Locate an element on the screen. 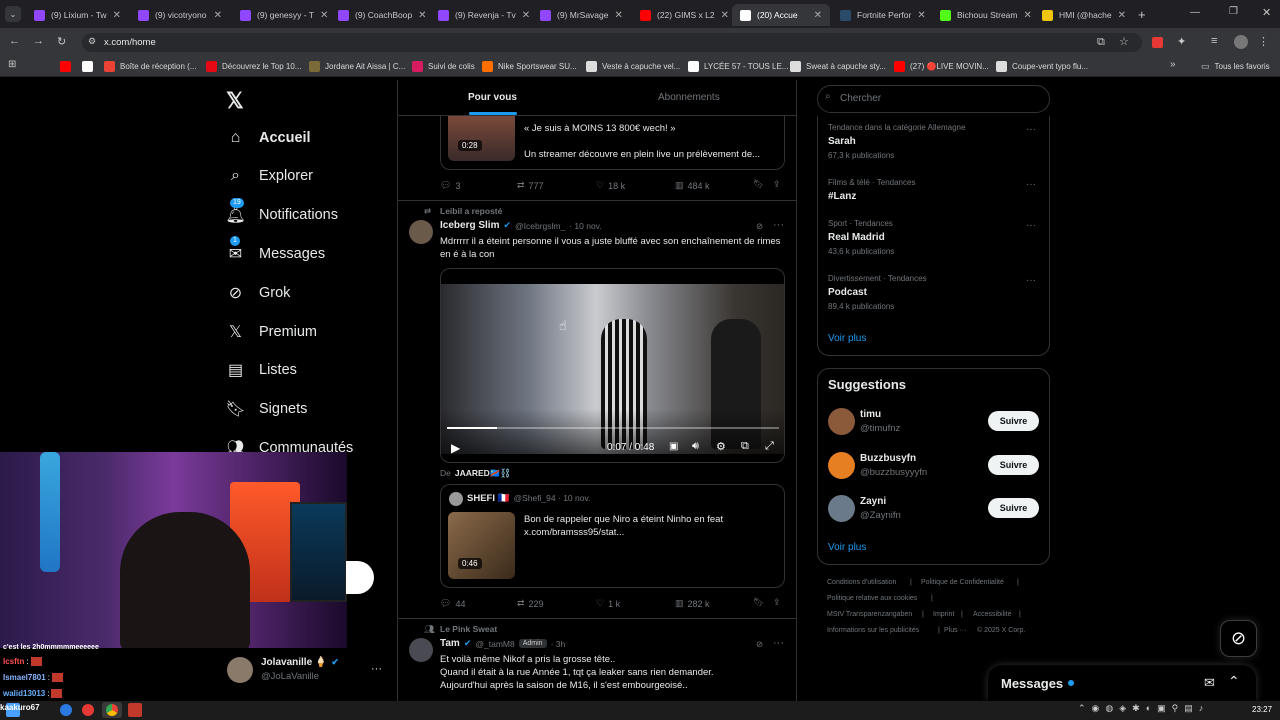  tab-search-icon: ⌄ is located at coordinates (13, 14).